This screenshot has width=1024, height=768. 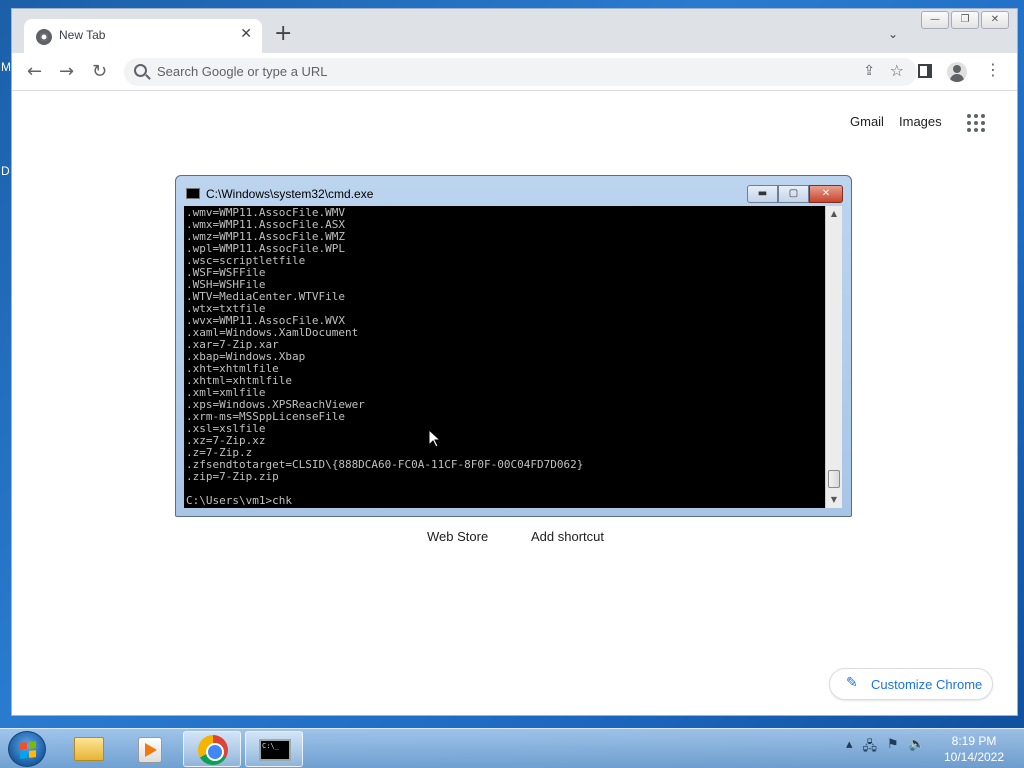 I want to click on console-prompt: C:\Users\vm1>chk, so click(x=504, y=501).